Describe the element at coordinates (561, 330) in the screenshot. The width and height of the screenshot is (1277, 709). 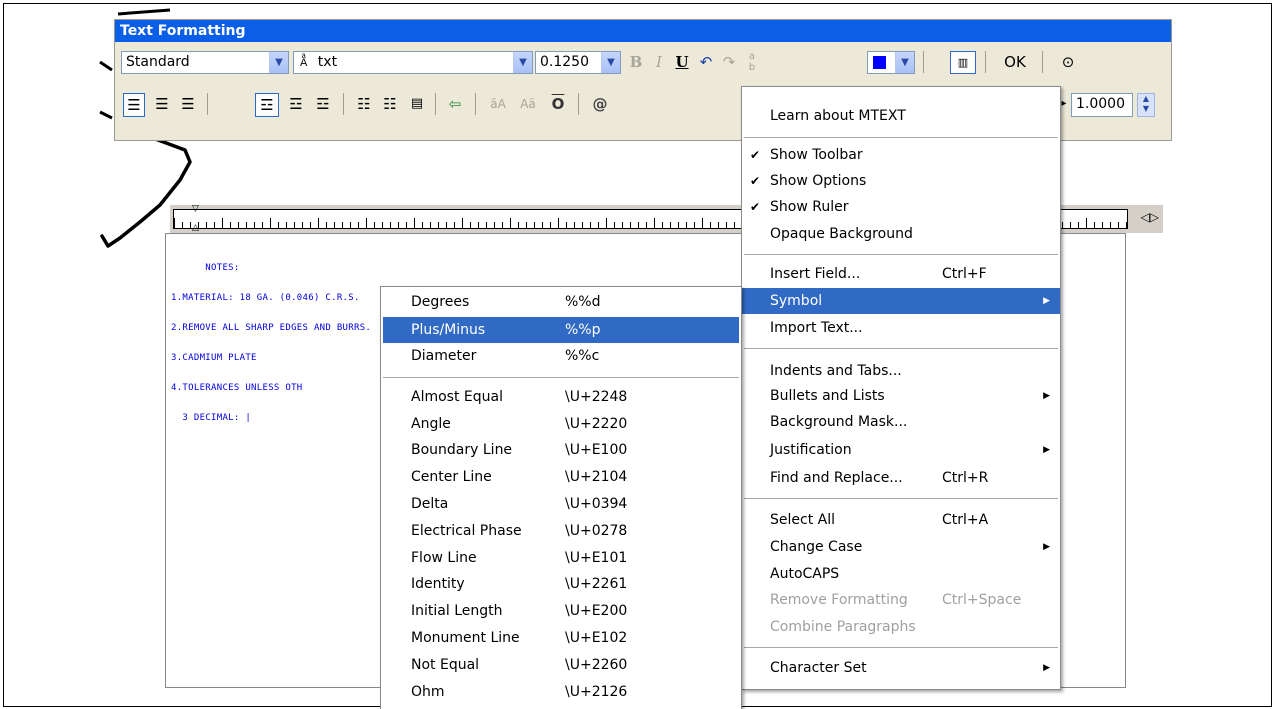
I see `symbol-item-plus-minus: Plus/Minus %%p` at that location.